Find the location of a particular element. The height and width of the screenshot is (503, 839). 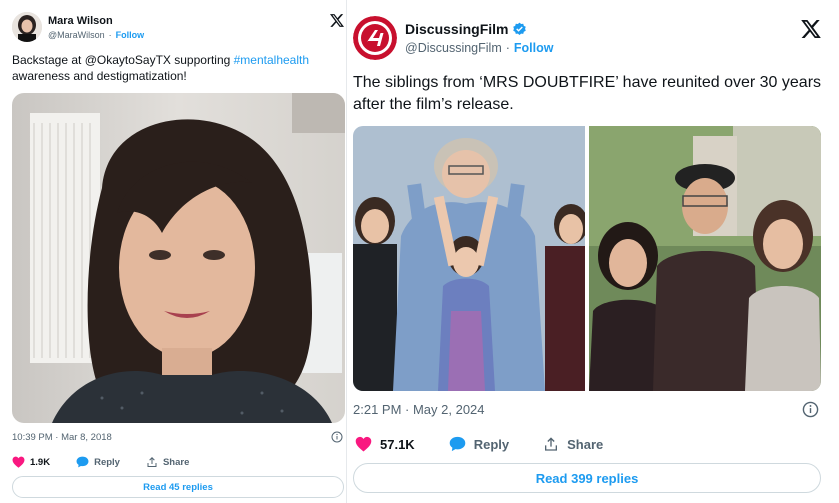

discussingfilm-logo is located at coordinates (375, 38).